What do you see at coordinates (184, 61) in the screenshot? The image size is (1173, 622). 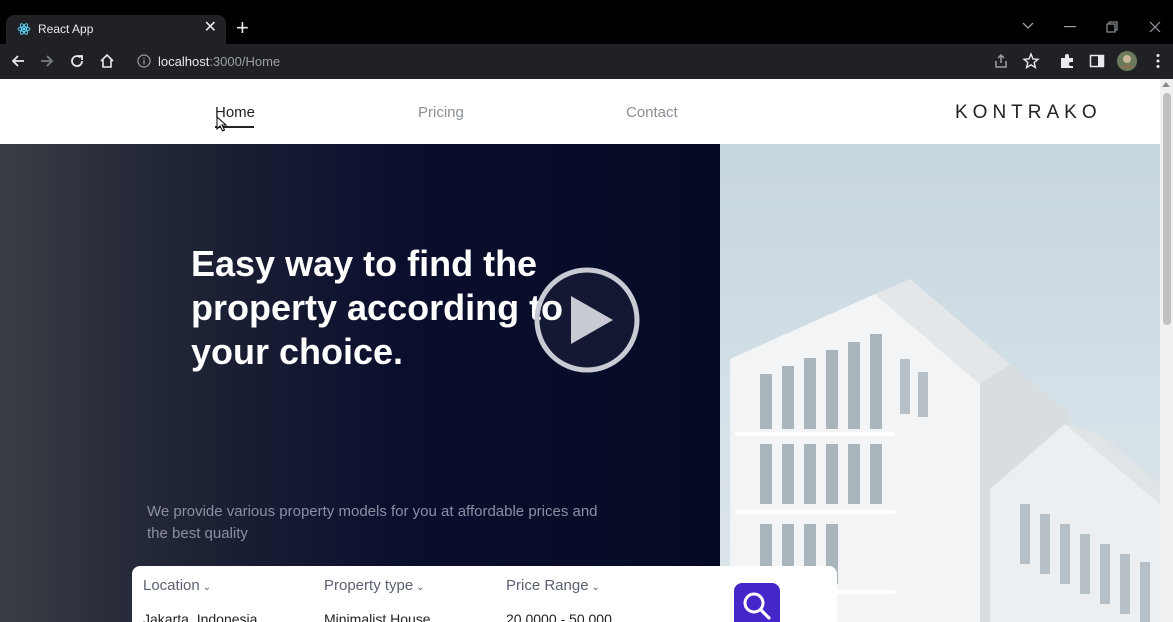 I see `url-host: localhost` at bounding box center [184, 61].